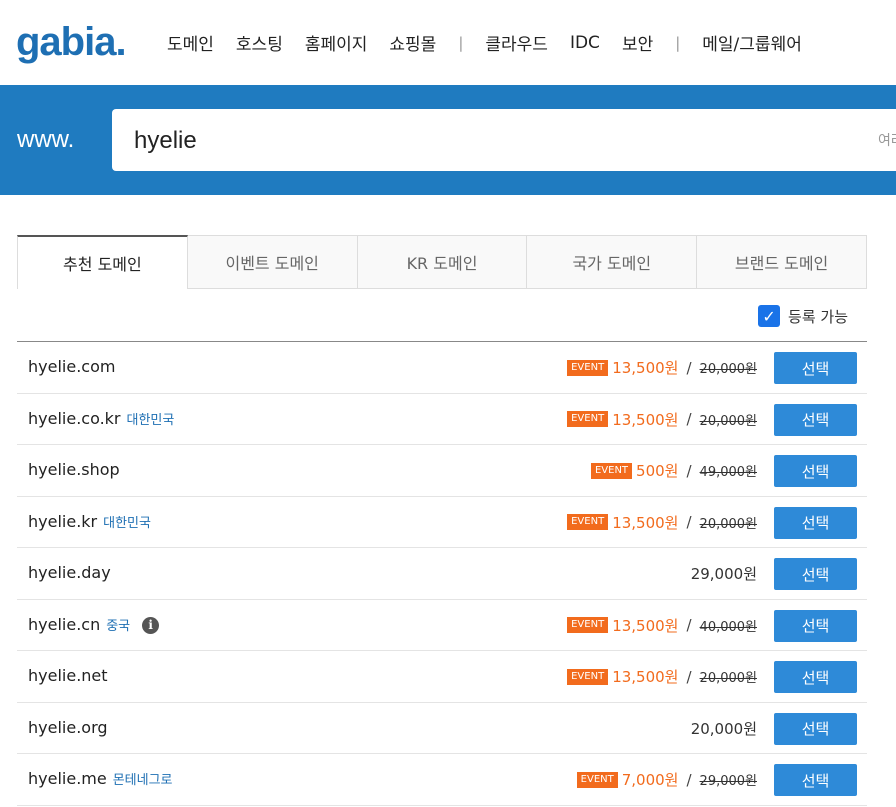  What do you see at coordinates (637, 42) in the screenshot?
I see `nav-security: 보안` at bounding box center [637, 42].